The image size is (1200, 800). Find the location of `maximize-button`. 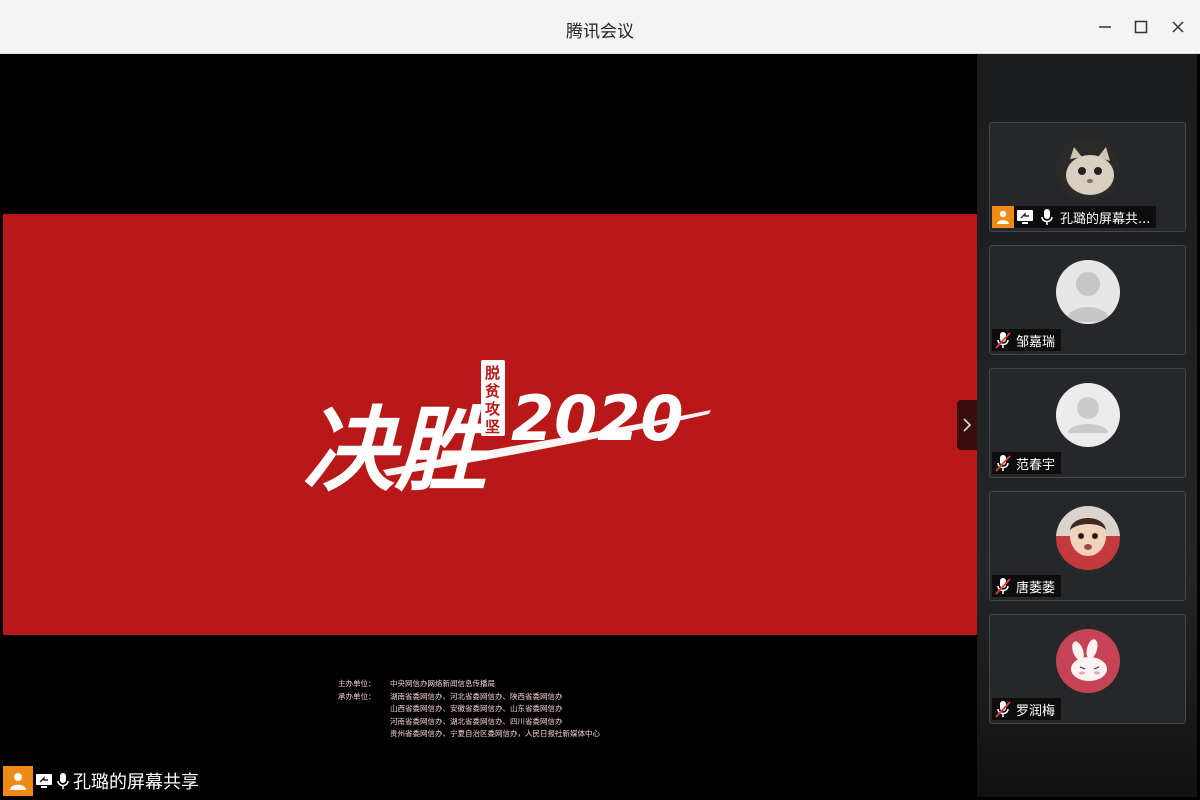

maximize-button is located at coordinates (1141, 27).